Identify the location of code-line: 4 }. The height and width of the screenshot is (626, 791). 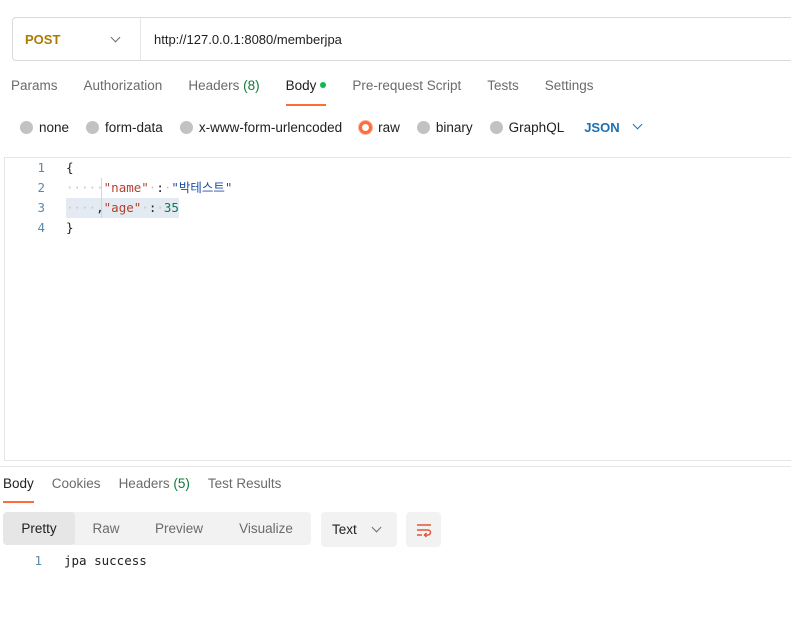
(398, 228).